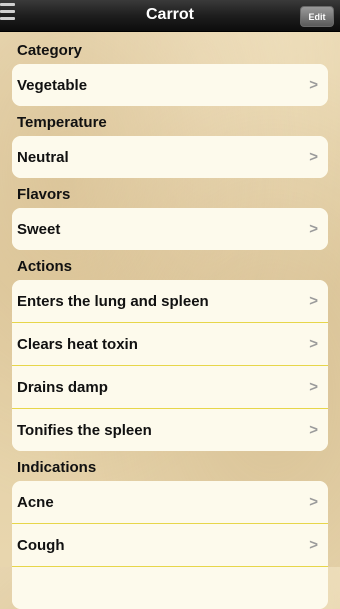 Image resolution: width=340 pixels, height=609 pixels. I want to click on section-header-indications: Indications, so click(57, 467).